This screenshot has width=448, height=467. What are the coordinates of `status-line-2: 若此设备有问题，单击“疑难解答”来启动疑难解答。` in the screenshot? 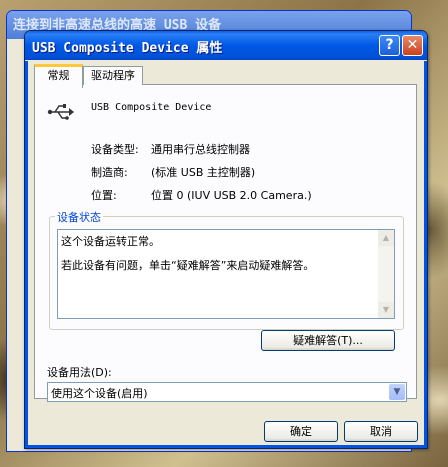 It's located at (188, 265).